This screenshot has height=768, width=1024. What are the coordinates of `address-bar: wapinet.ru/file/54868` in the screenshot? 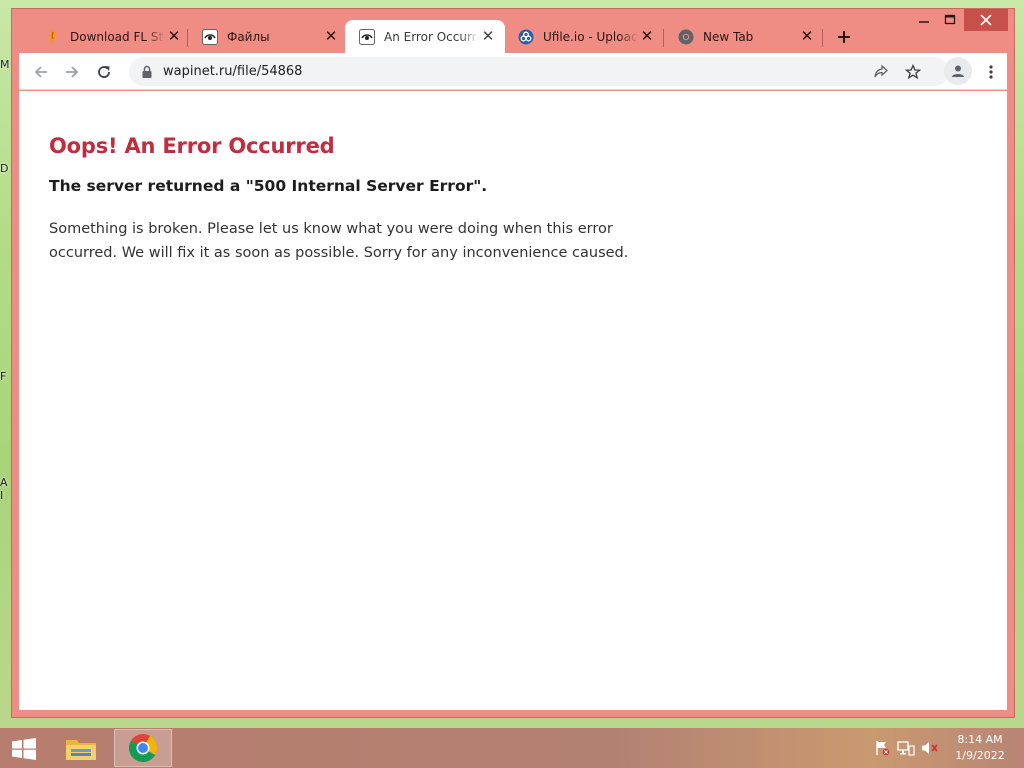 It's located at (539, 71).